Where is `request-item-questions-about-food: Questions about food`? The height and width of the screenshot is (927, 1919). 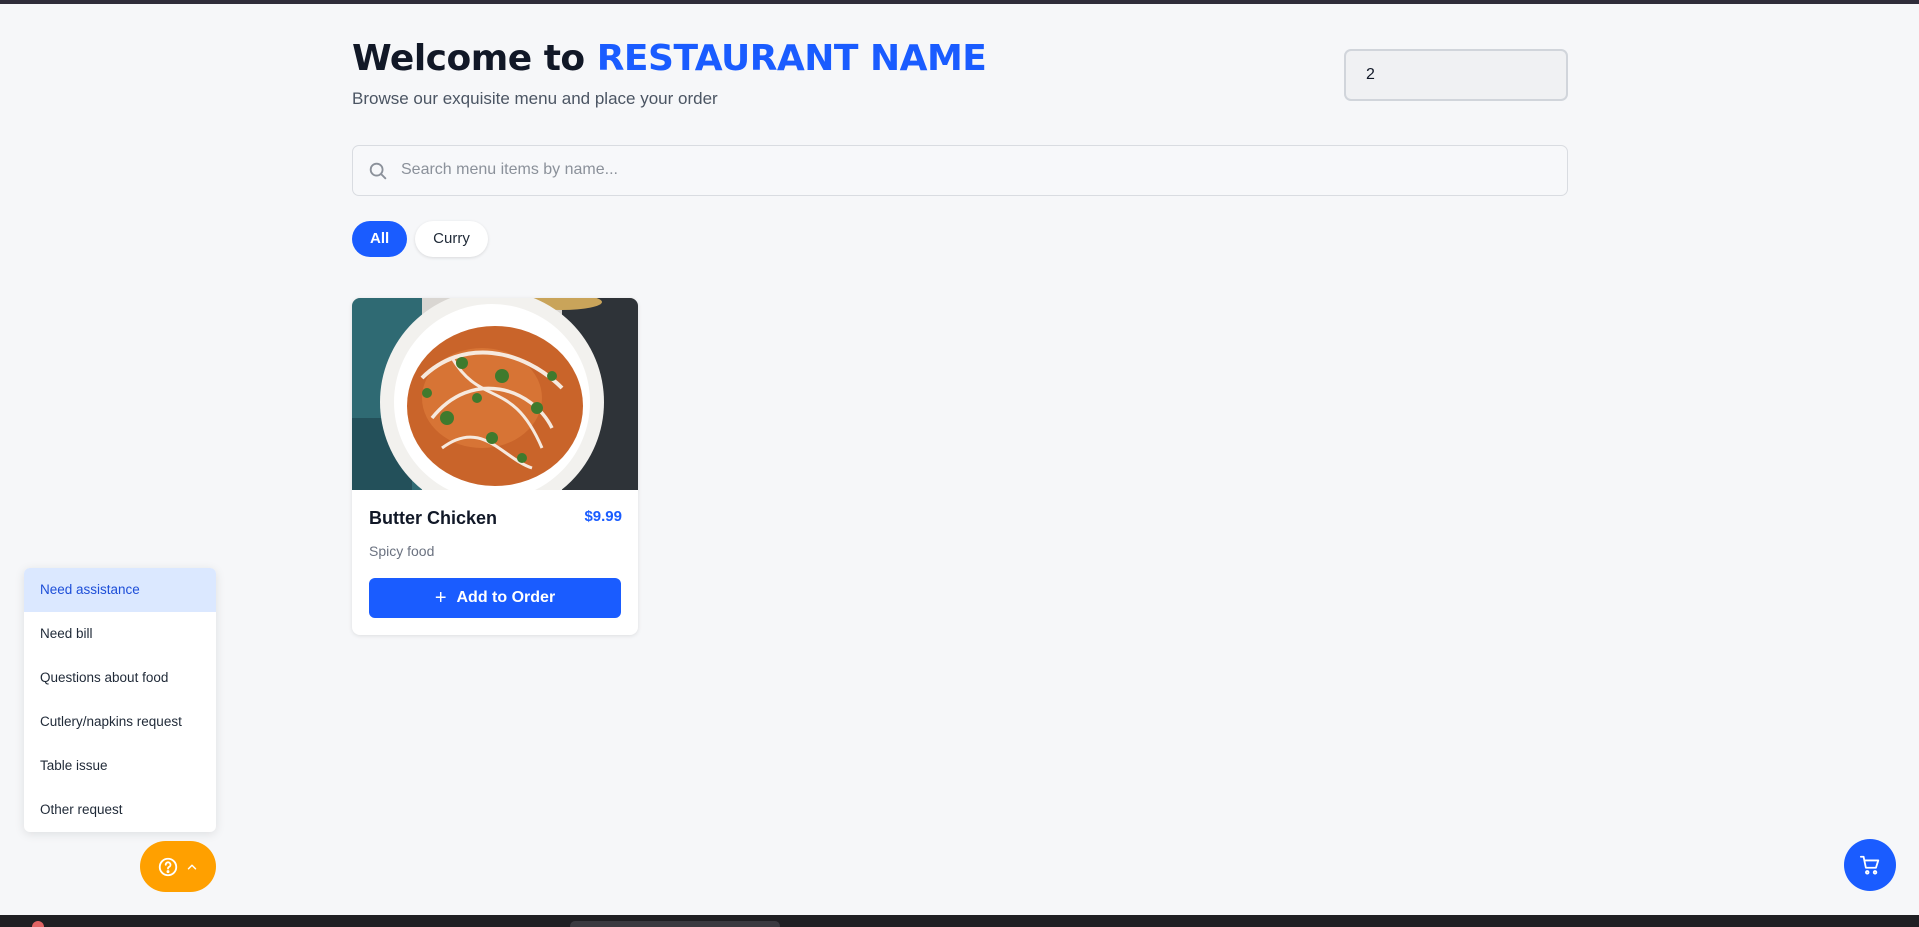 request-item-questions-about-food: Questions about food is located at coordinates (120, 678).